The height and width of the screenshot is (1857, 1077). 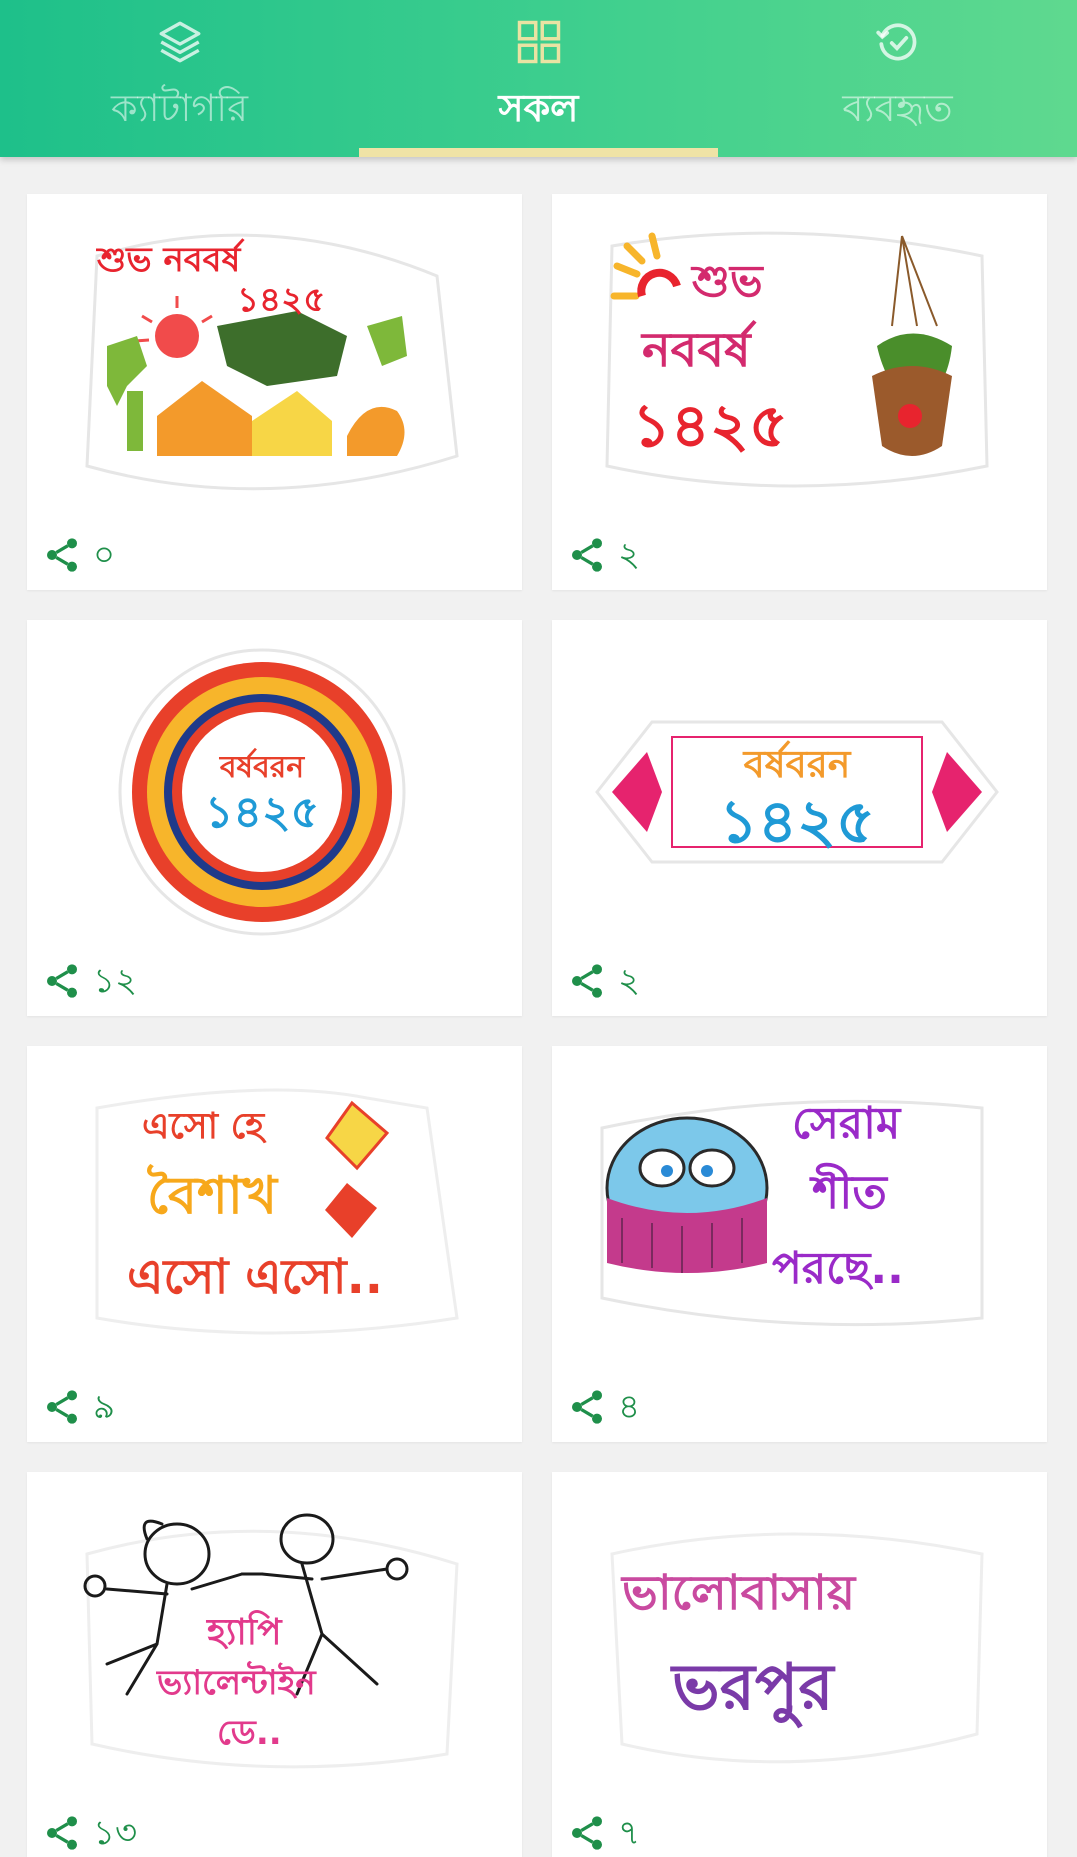 I want to click on sticker-text-line: নববর্ষ, so click(x=698, y=348).